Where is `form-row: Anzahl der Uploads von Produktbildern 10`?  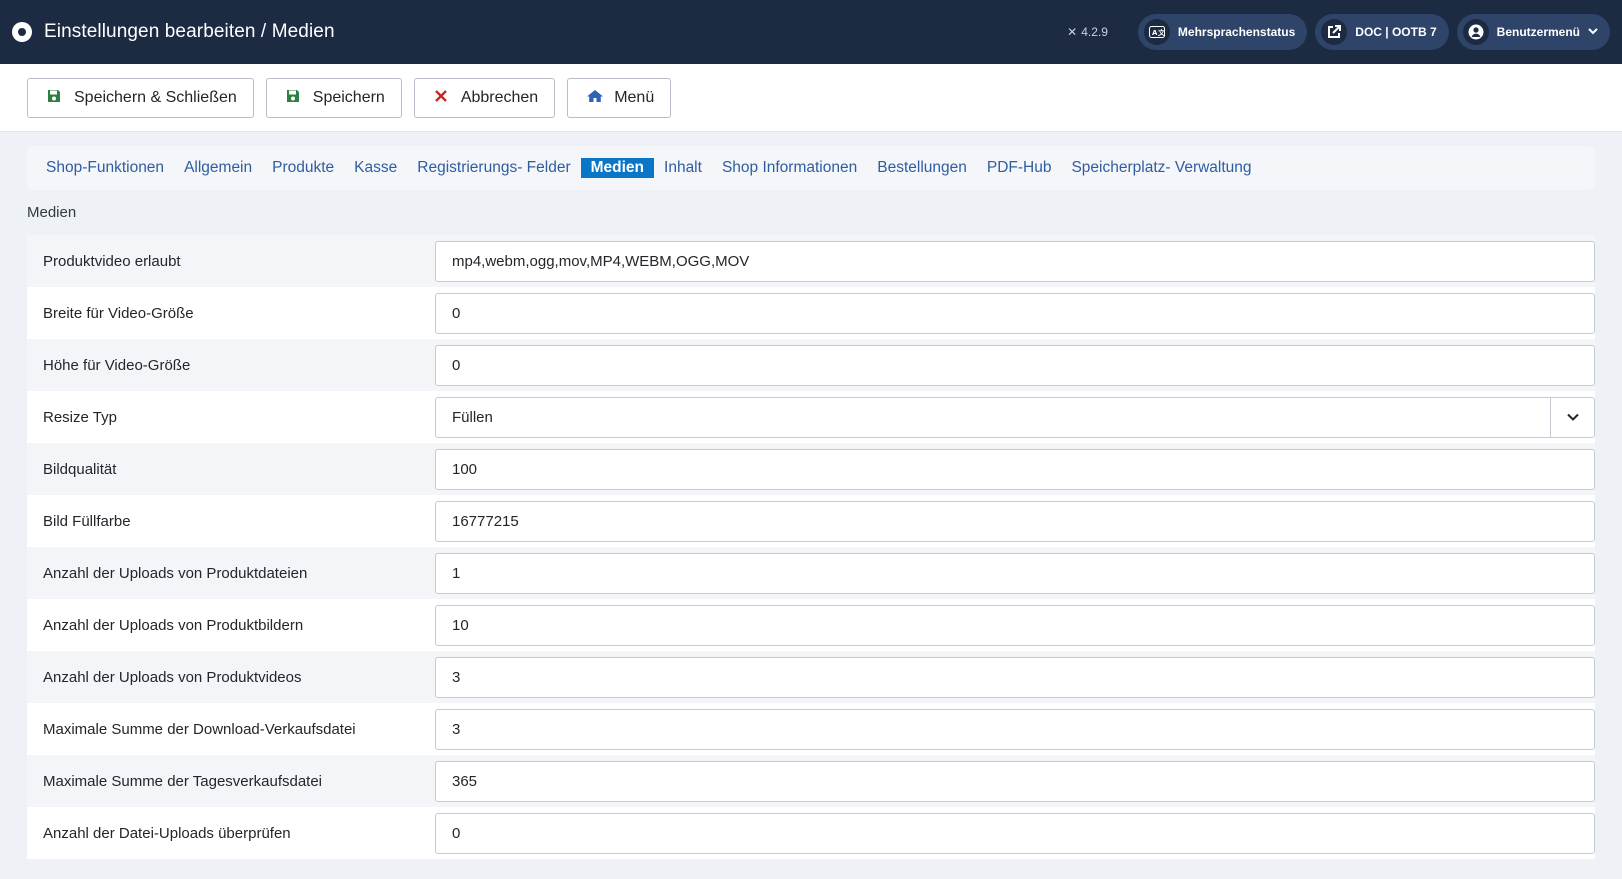 form-row: Anzahl der Uploads von Produktbildern 10 is located at coordinates (811, 625).